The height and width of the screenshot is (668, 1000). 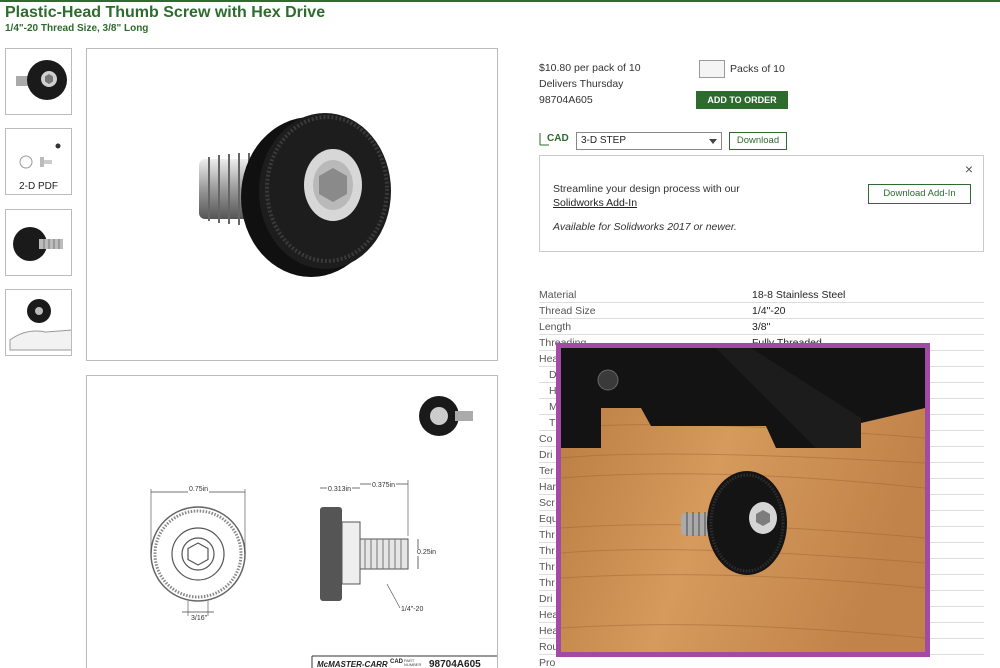 What do you see at coordinates (799, 295) in the screenshot?
I see `spec-value: 18-8 Stainless Steel` at bounding box center [799, 295].